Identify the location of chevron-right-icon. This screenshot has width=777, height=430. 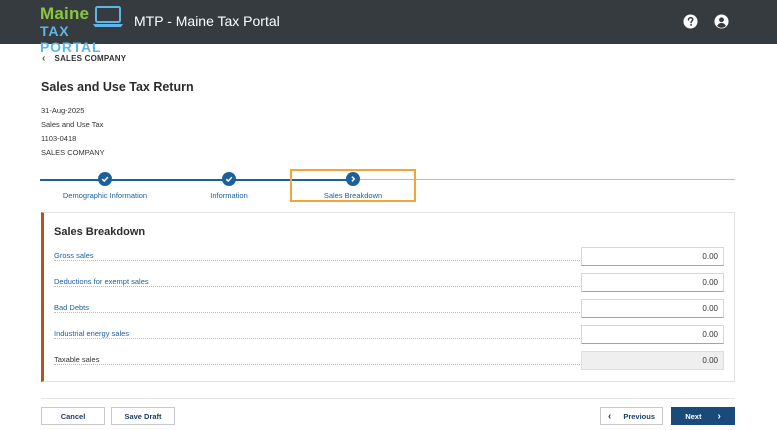
(353, 179).